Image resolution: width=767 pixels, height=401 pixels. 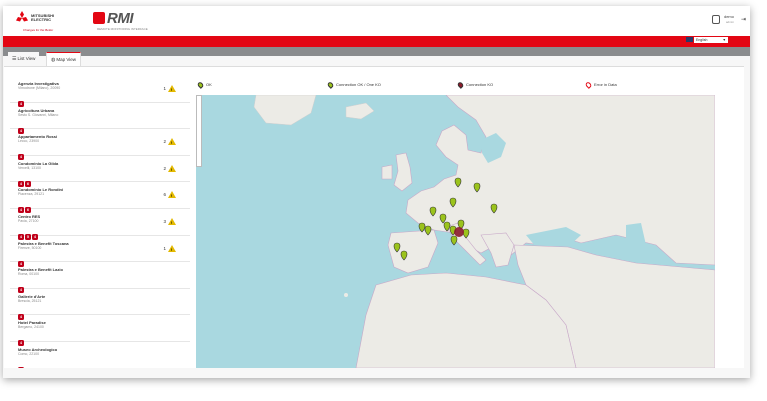 What do you see at coordinates (31, 327) in the screenshot?
I see `site-location: Bergamo, 24100` at bounding box center [31, 327].